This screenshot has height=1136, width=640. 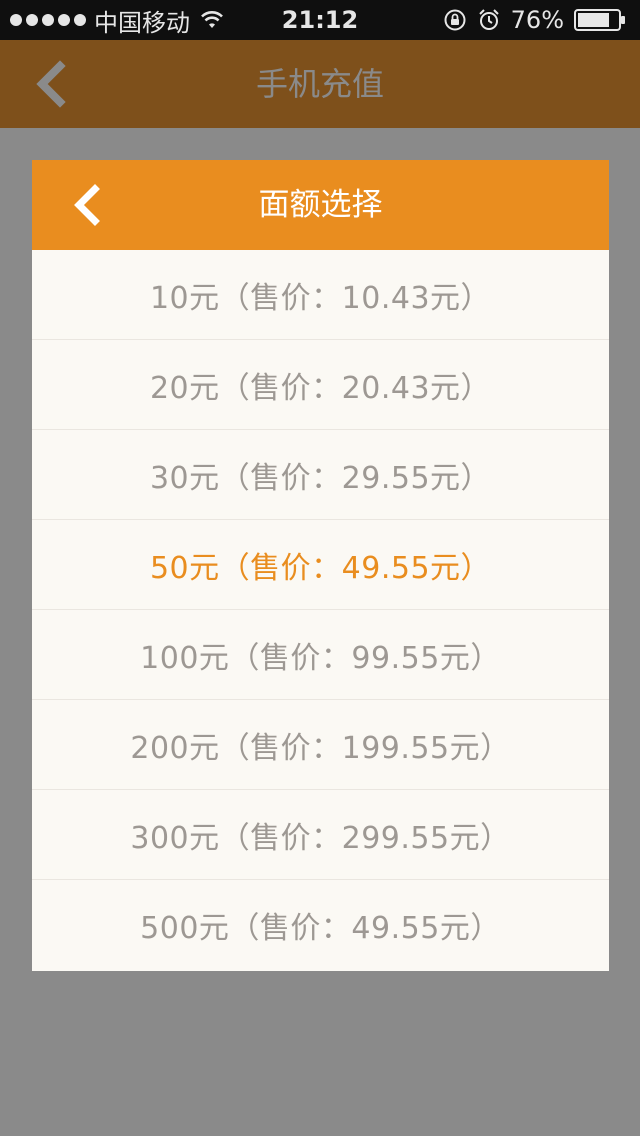 I want to click on status-right: 76%, so click(x=534, y=20).